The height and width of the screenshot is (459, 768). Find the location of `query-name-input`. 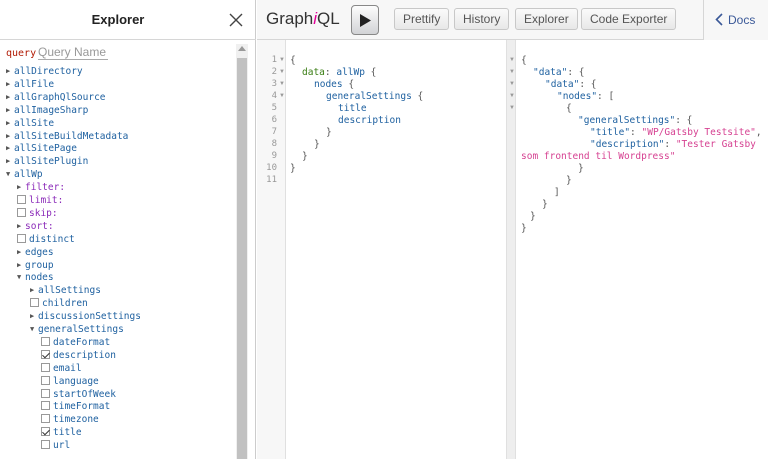

query-name-input is located at coordinates (73, 52).